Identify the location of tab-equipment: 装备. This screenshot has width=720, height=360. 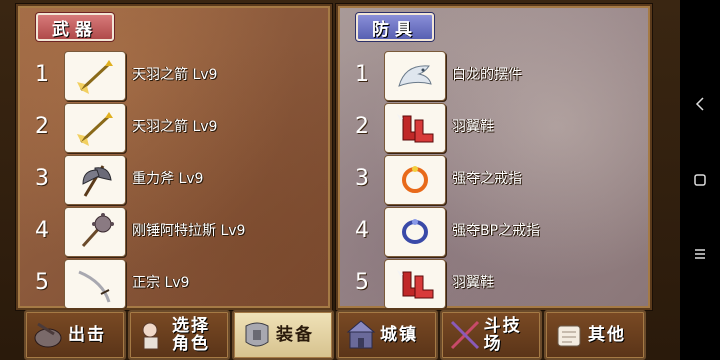
(283, 335).